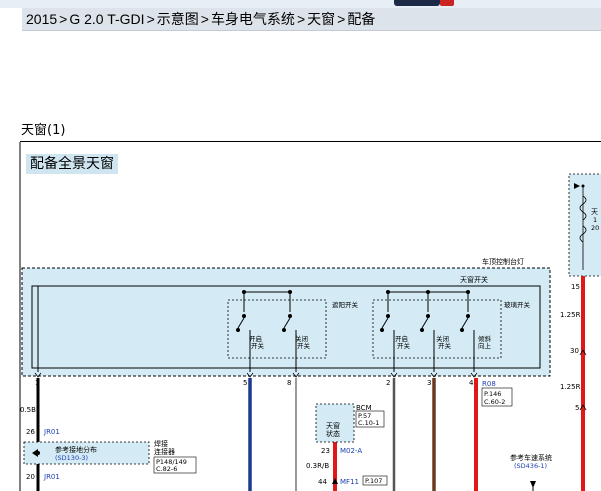  I want to click on splice-node, so click(38, 453).